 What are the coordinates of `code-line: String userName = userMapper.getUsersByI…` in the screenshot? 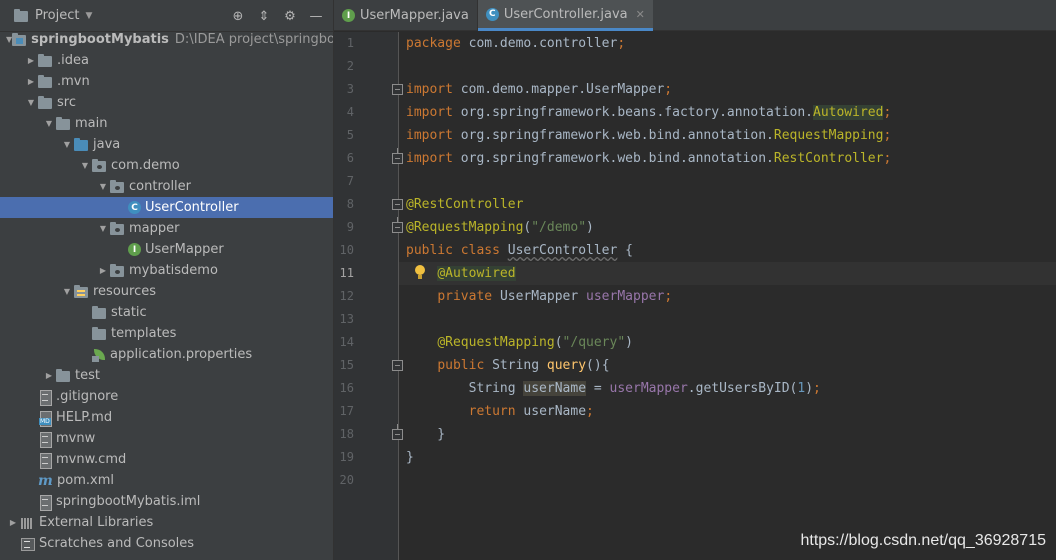 It's located at (727, 388).